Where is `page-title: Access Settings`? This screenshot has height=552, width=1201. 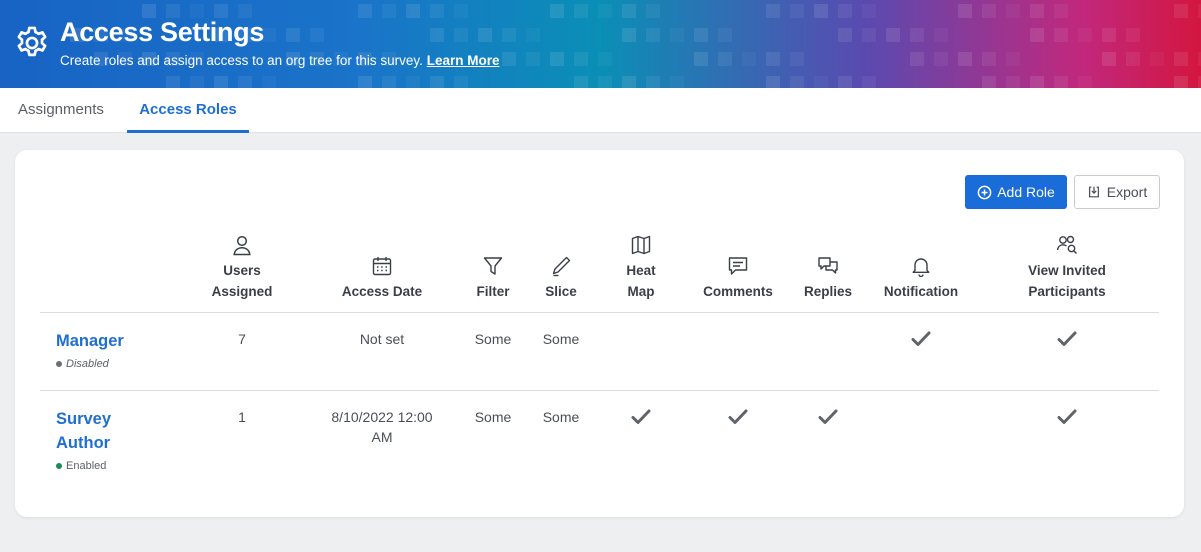 page-title: Access Settings is located at coordinates (162, 32).